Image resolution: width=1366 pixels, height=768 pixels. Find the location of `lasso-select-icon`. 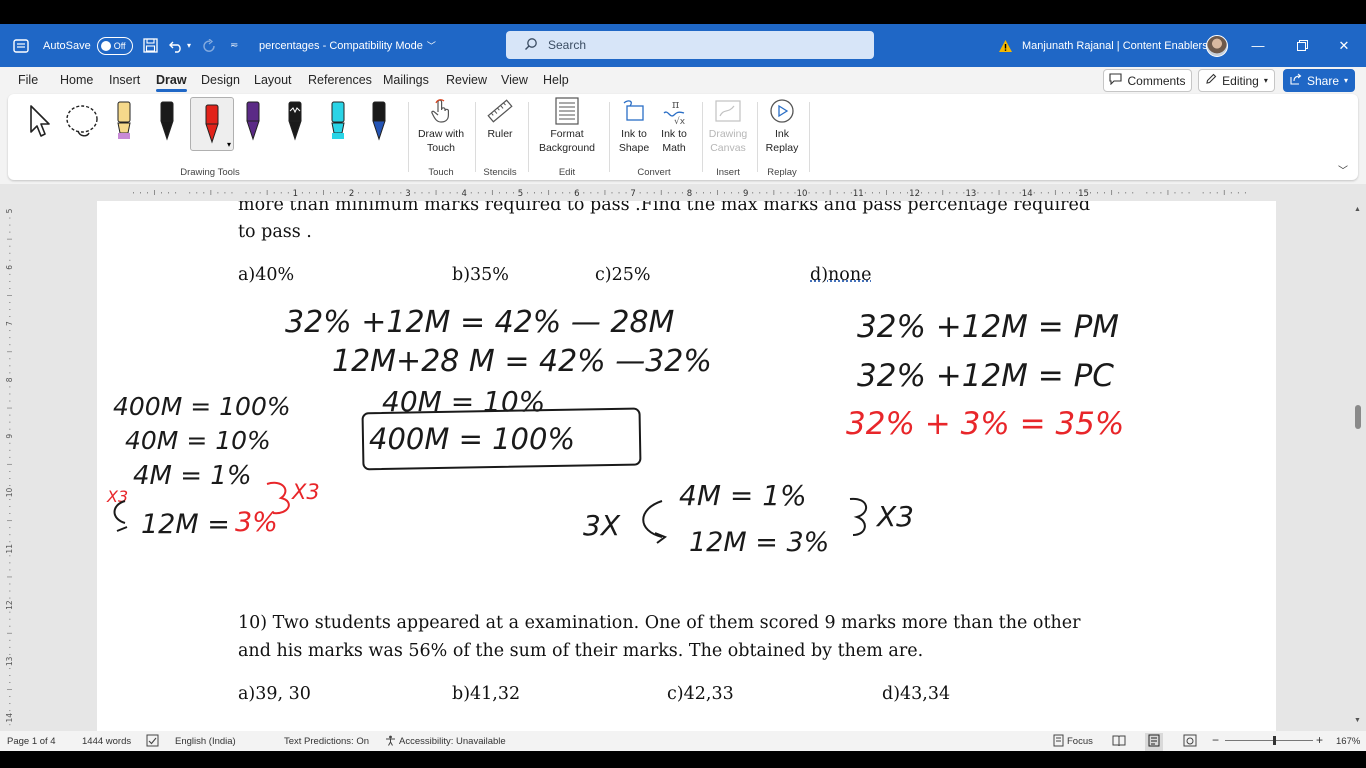

lasso-select-icon is located at coordinates (82, 121).